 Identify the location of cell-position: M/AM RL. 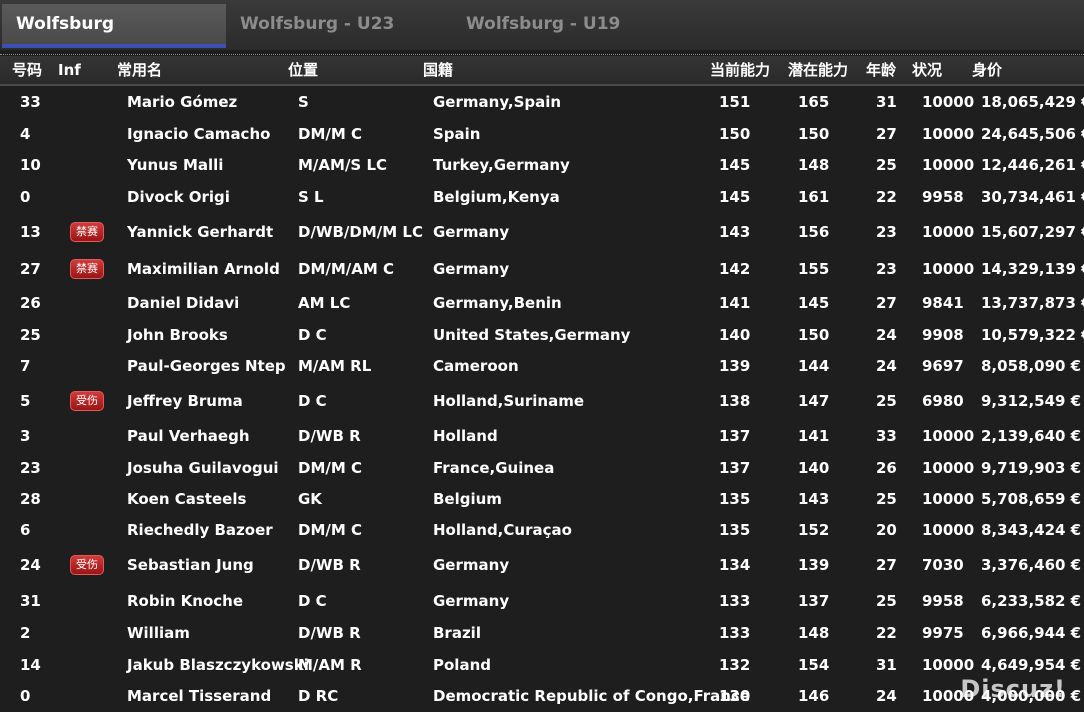
(335, 366).